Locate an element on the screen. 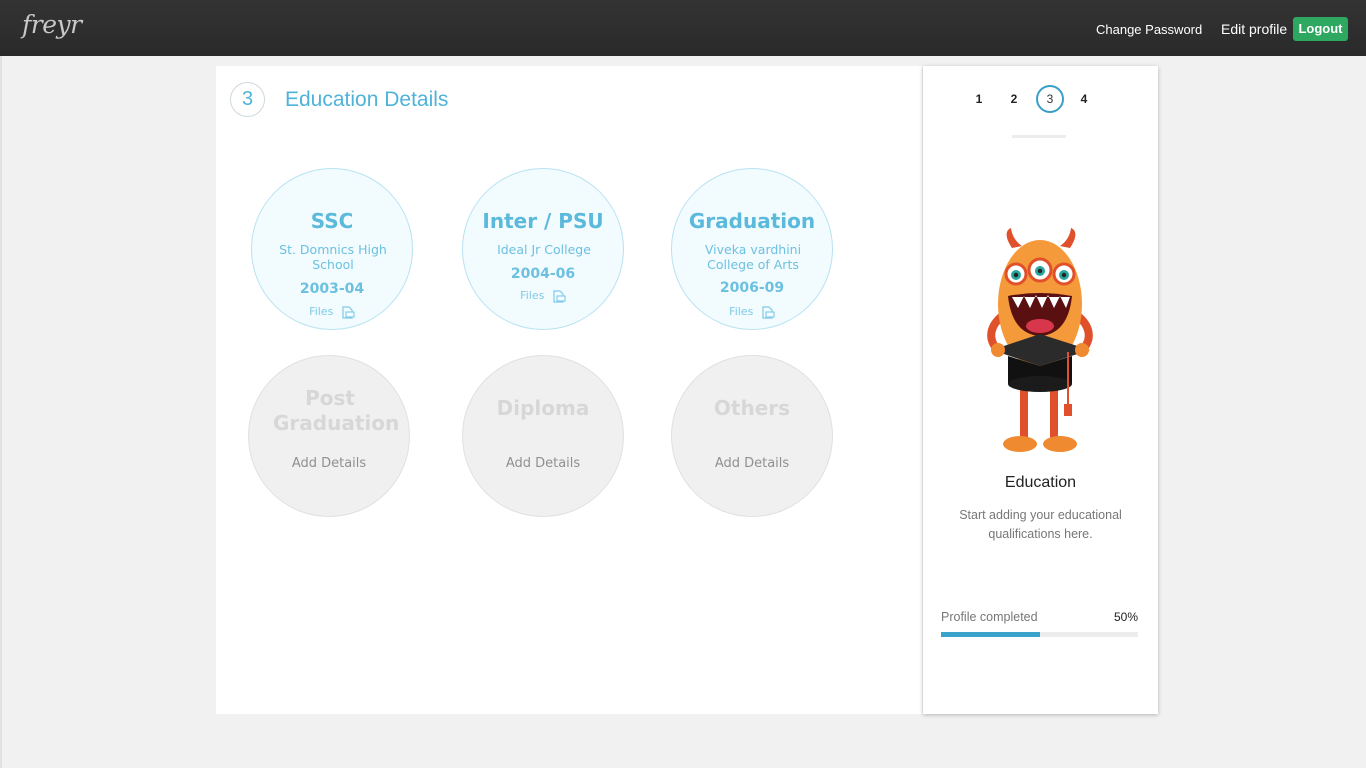  graduation-college: Viveka vardhini College of Arts is located at coordinates (753, 257).